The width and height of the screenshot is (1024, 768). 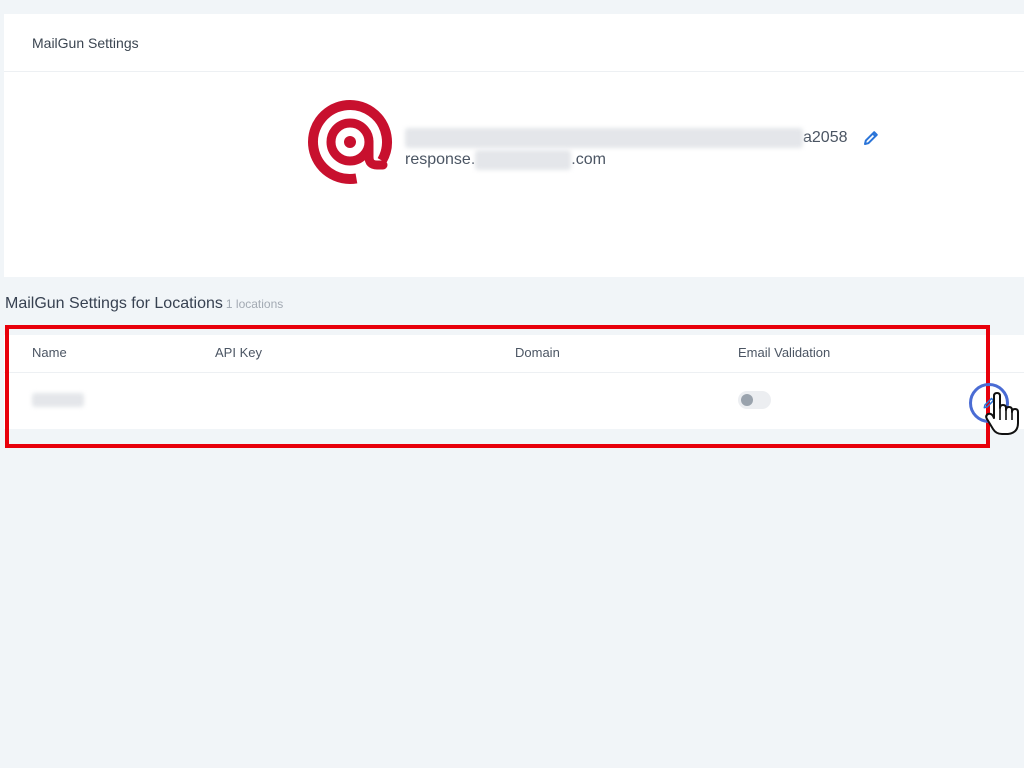 What do you see at coordinates (49, 352) in the screenshot?
I see `column-name: Name` at bounding box center [49, 352].